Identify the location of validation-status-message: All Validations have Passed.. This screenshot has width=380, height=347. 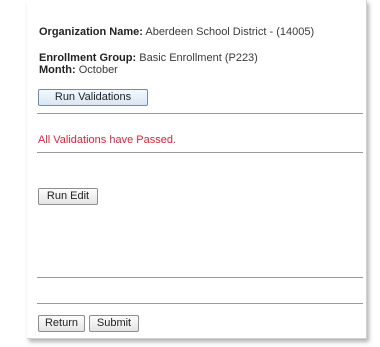
(107, 140).